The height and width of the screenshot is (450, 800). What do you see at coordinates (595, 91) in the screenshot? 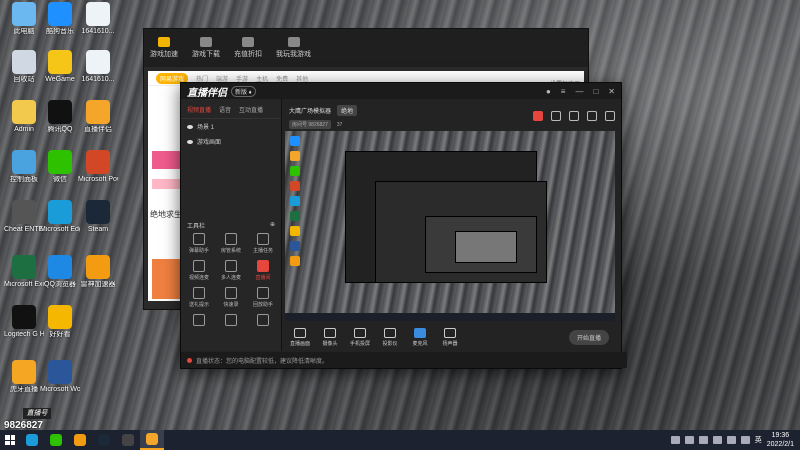
I see `maximize-icon: □` at bounding box center [595, 91].